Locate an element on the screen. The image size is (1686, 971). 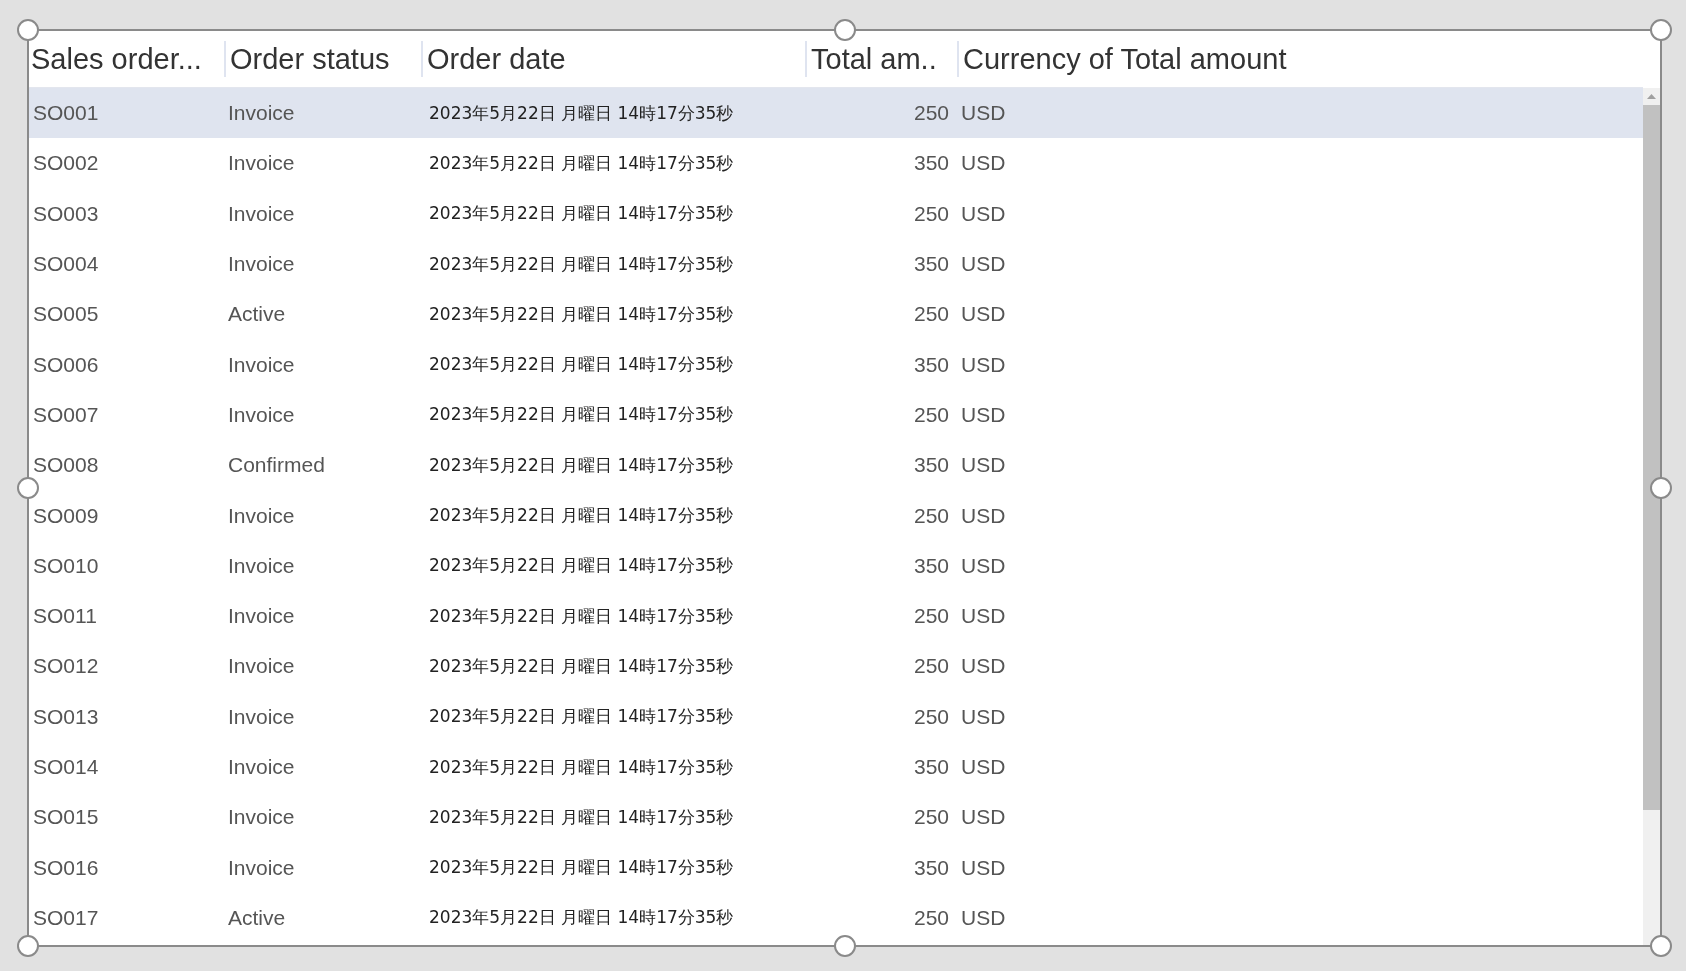
table-cell-text: SO015 is located at coordinates (65, 817).